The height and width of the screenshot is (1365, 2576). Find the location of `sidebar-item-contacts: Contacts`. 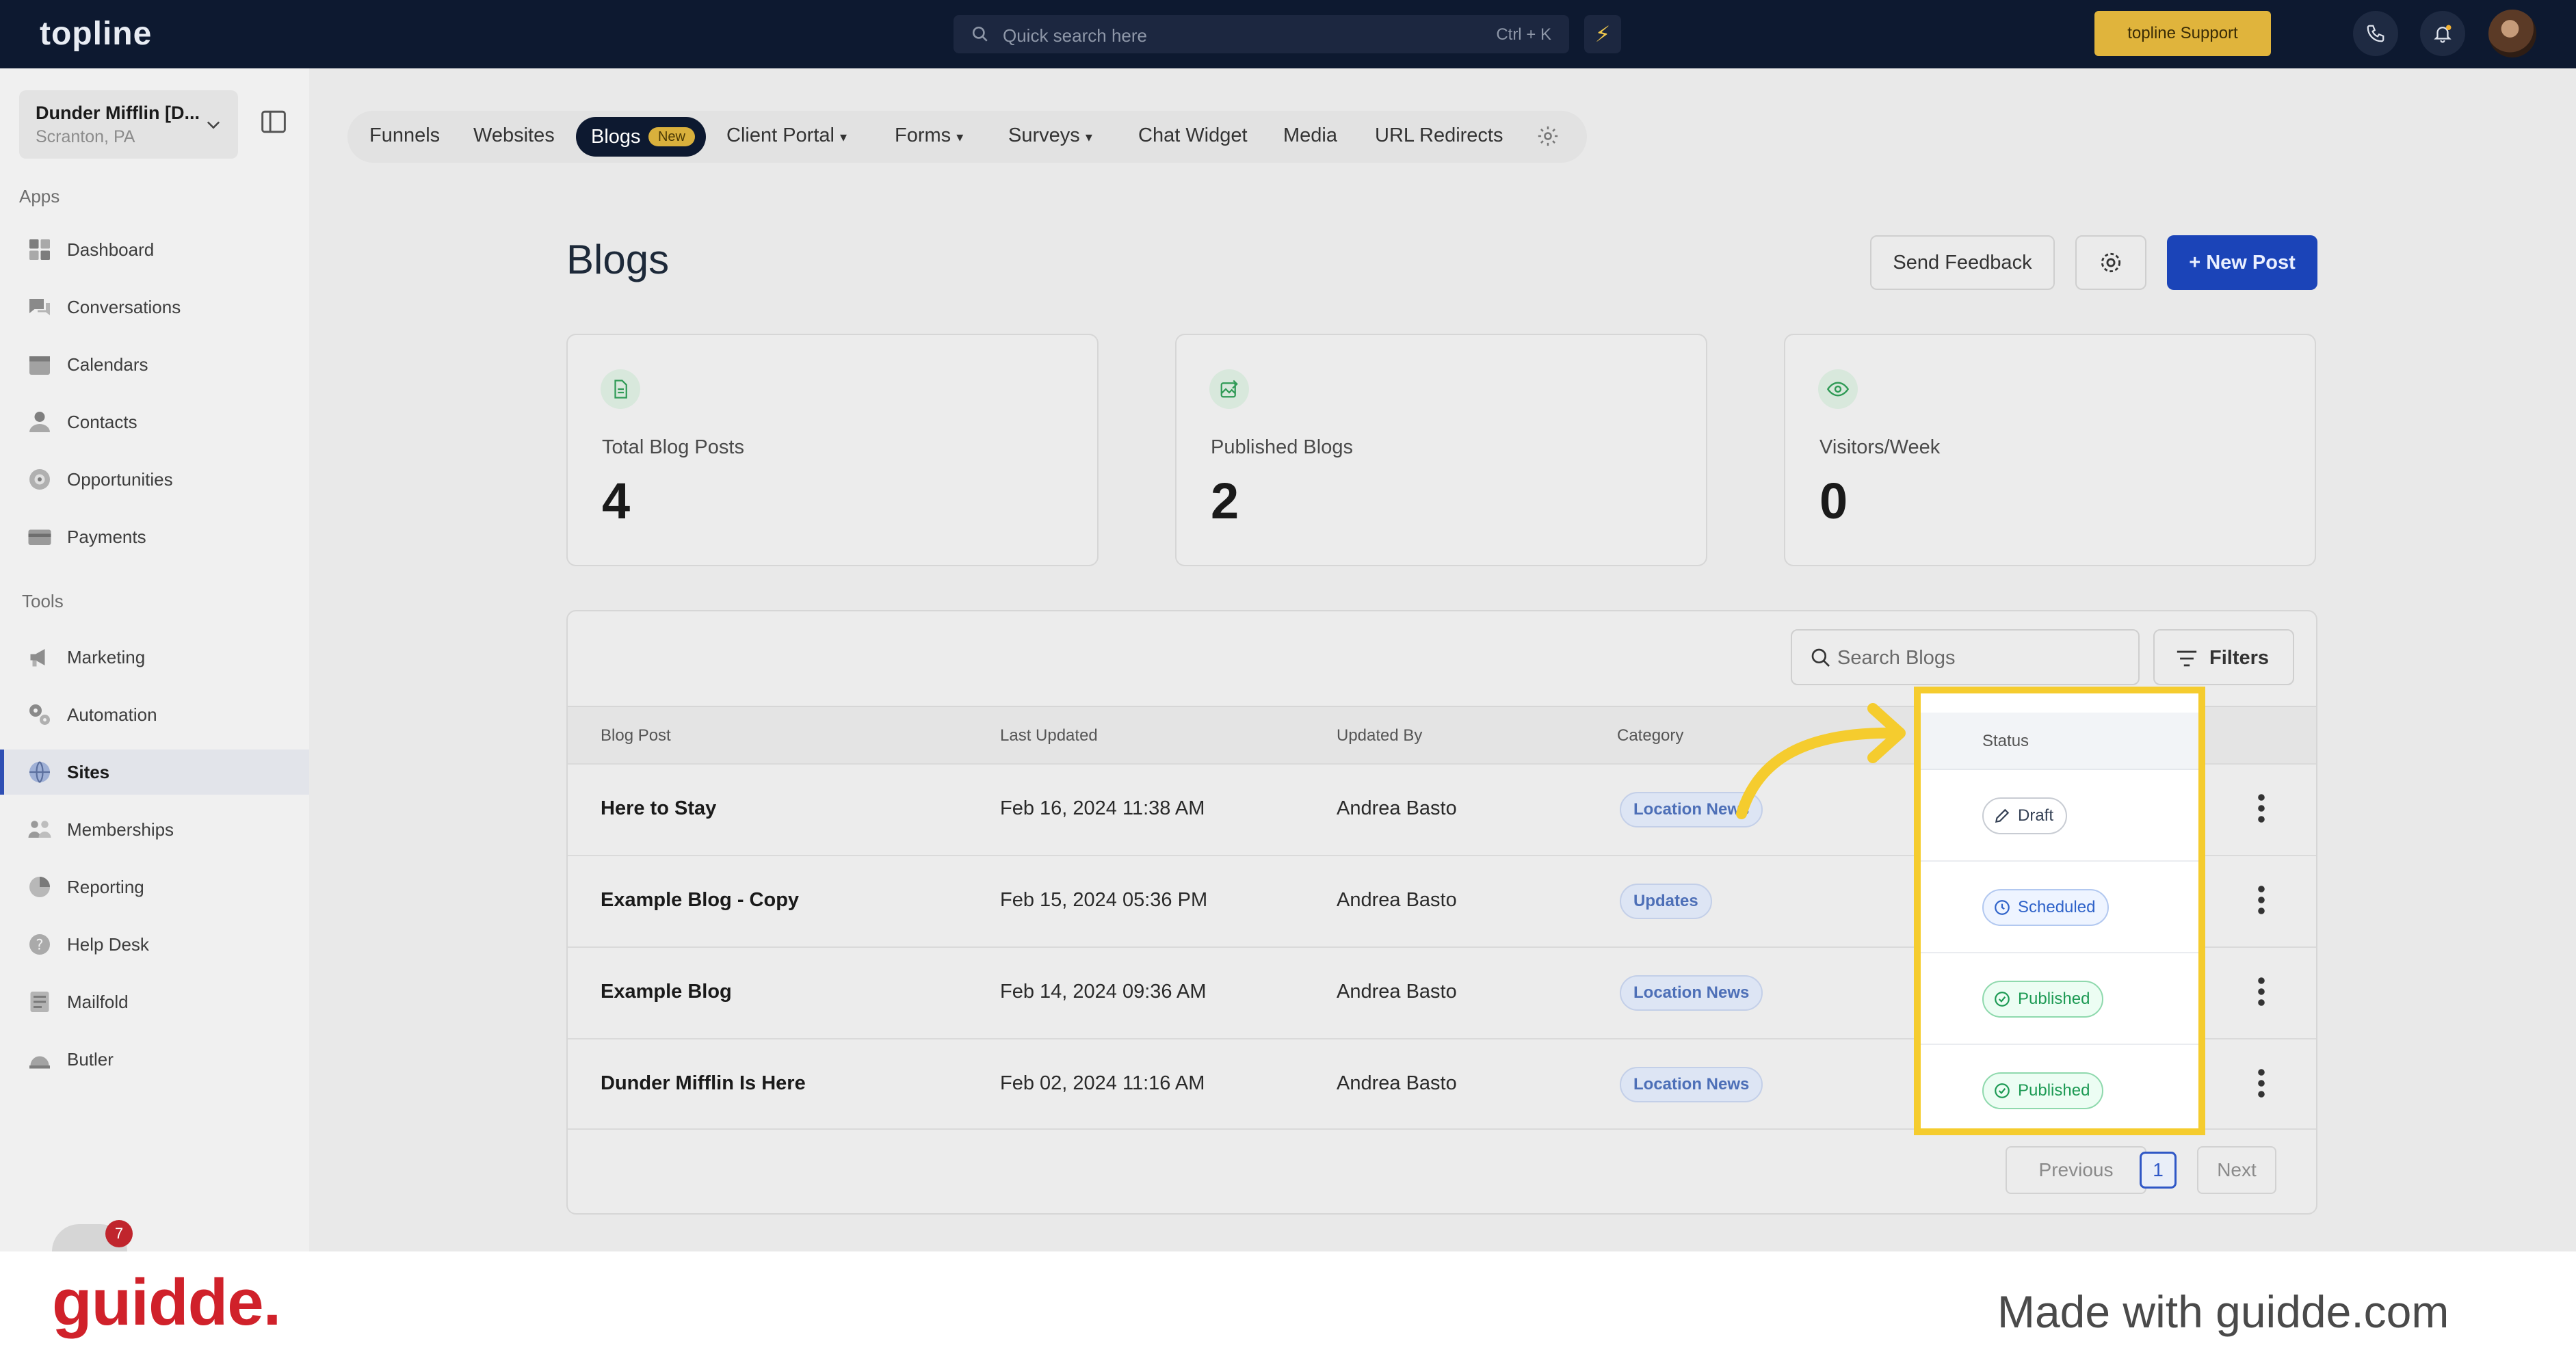

sidebar-item-contacts: Contacts is located at coordinates (154, 422).